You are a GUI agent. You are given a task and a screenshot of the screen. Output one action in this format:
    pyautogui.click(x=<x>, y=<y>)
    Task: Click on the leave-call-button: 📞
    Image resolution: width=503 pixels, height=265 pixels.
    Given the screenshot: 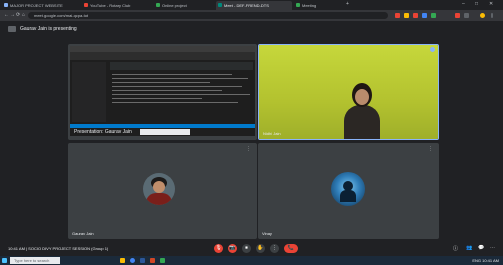 What is the action you would take?
    pyautogui.click(x=291, y=248)
    